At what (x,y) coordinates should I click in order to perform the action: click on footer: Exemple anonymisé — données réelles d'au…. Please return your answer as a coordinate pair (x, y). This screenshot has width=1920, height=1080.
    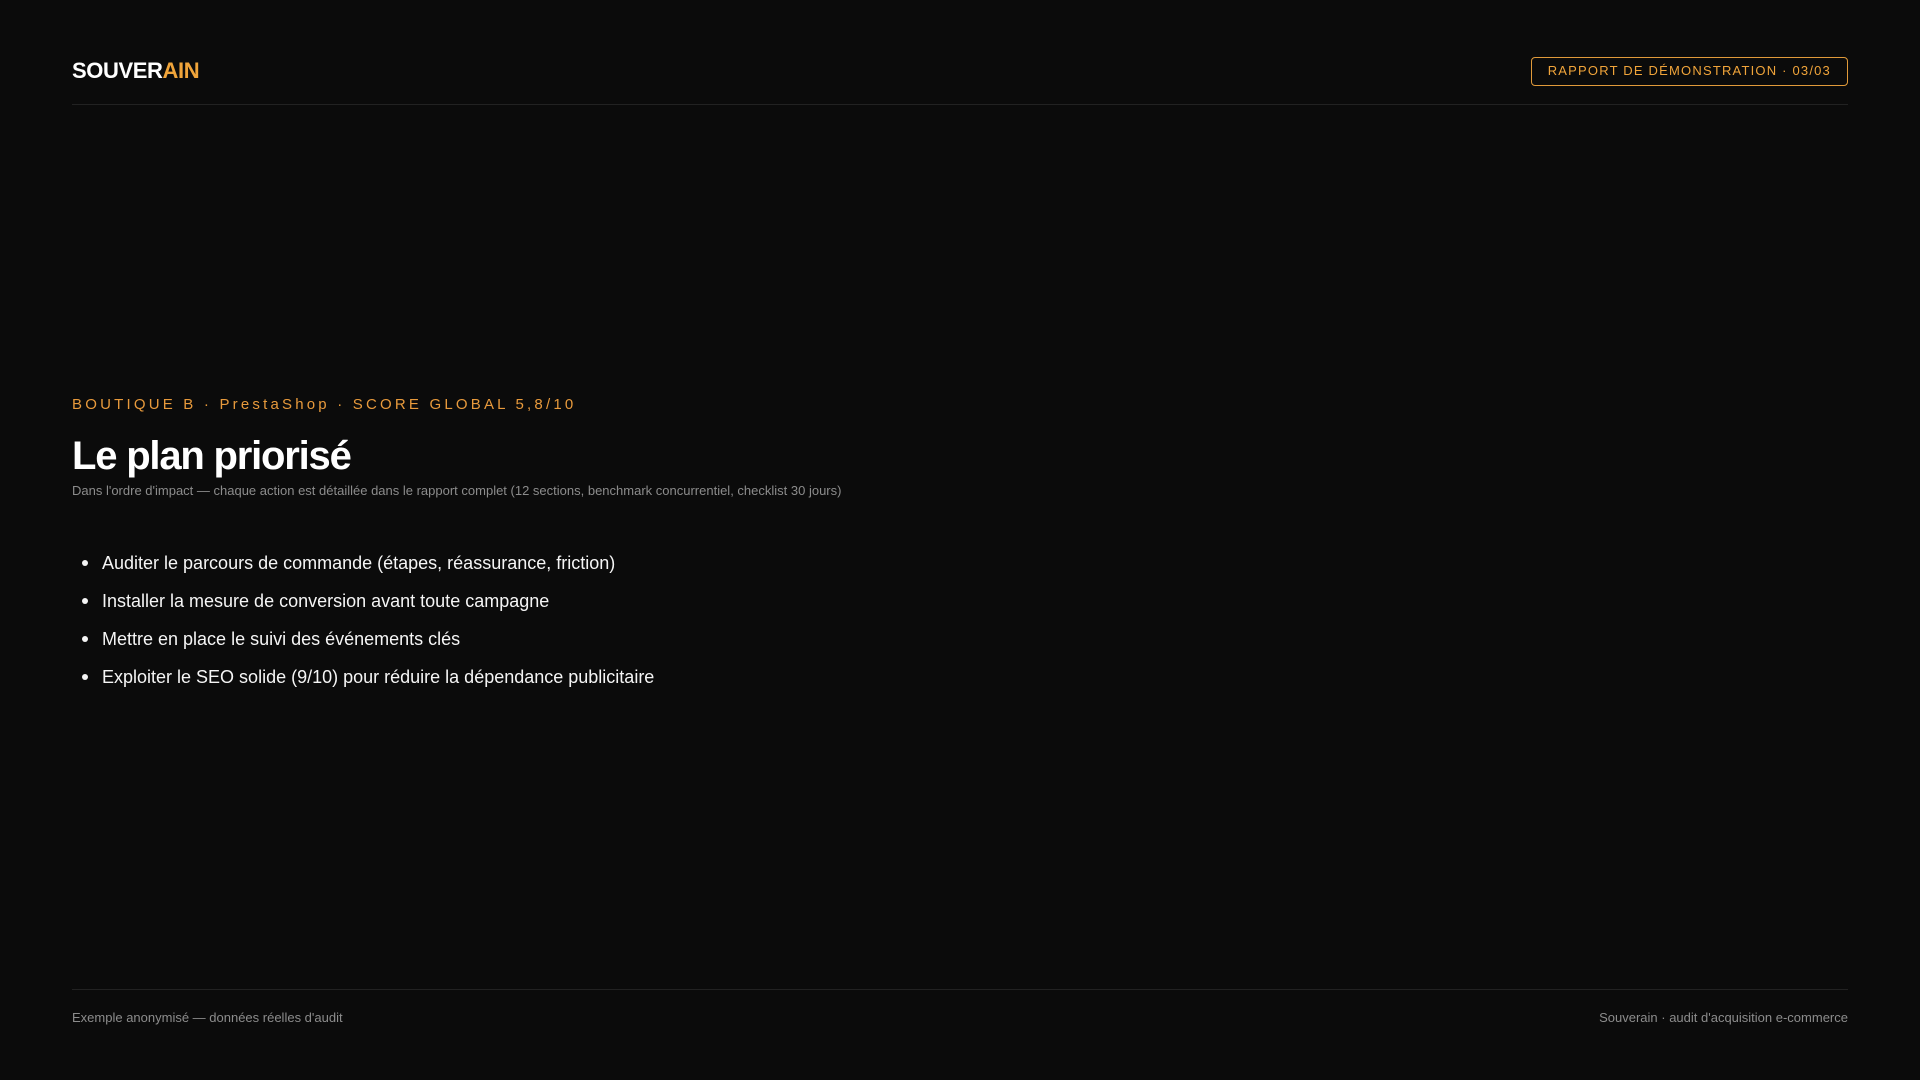
    Looking at the image, I should click on (960, 1019).